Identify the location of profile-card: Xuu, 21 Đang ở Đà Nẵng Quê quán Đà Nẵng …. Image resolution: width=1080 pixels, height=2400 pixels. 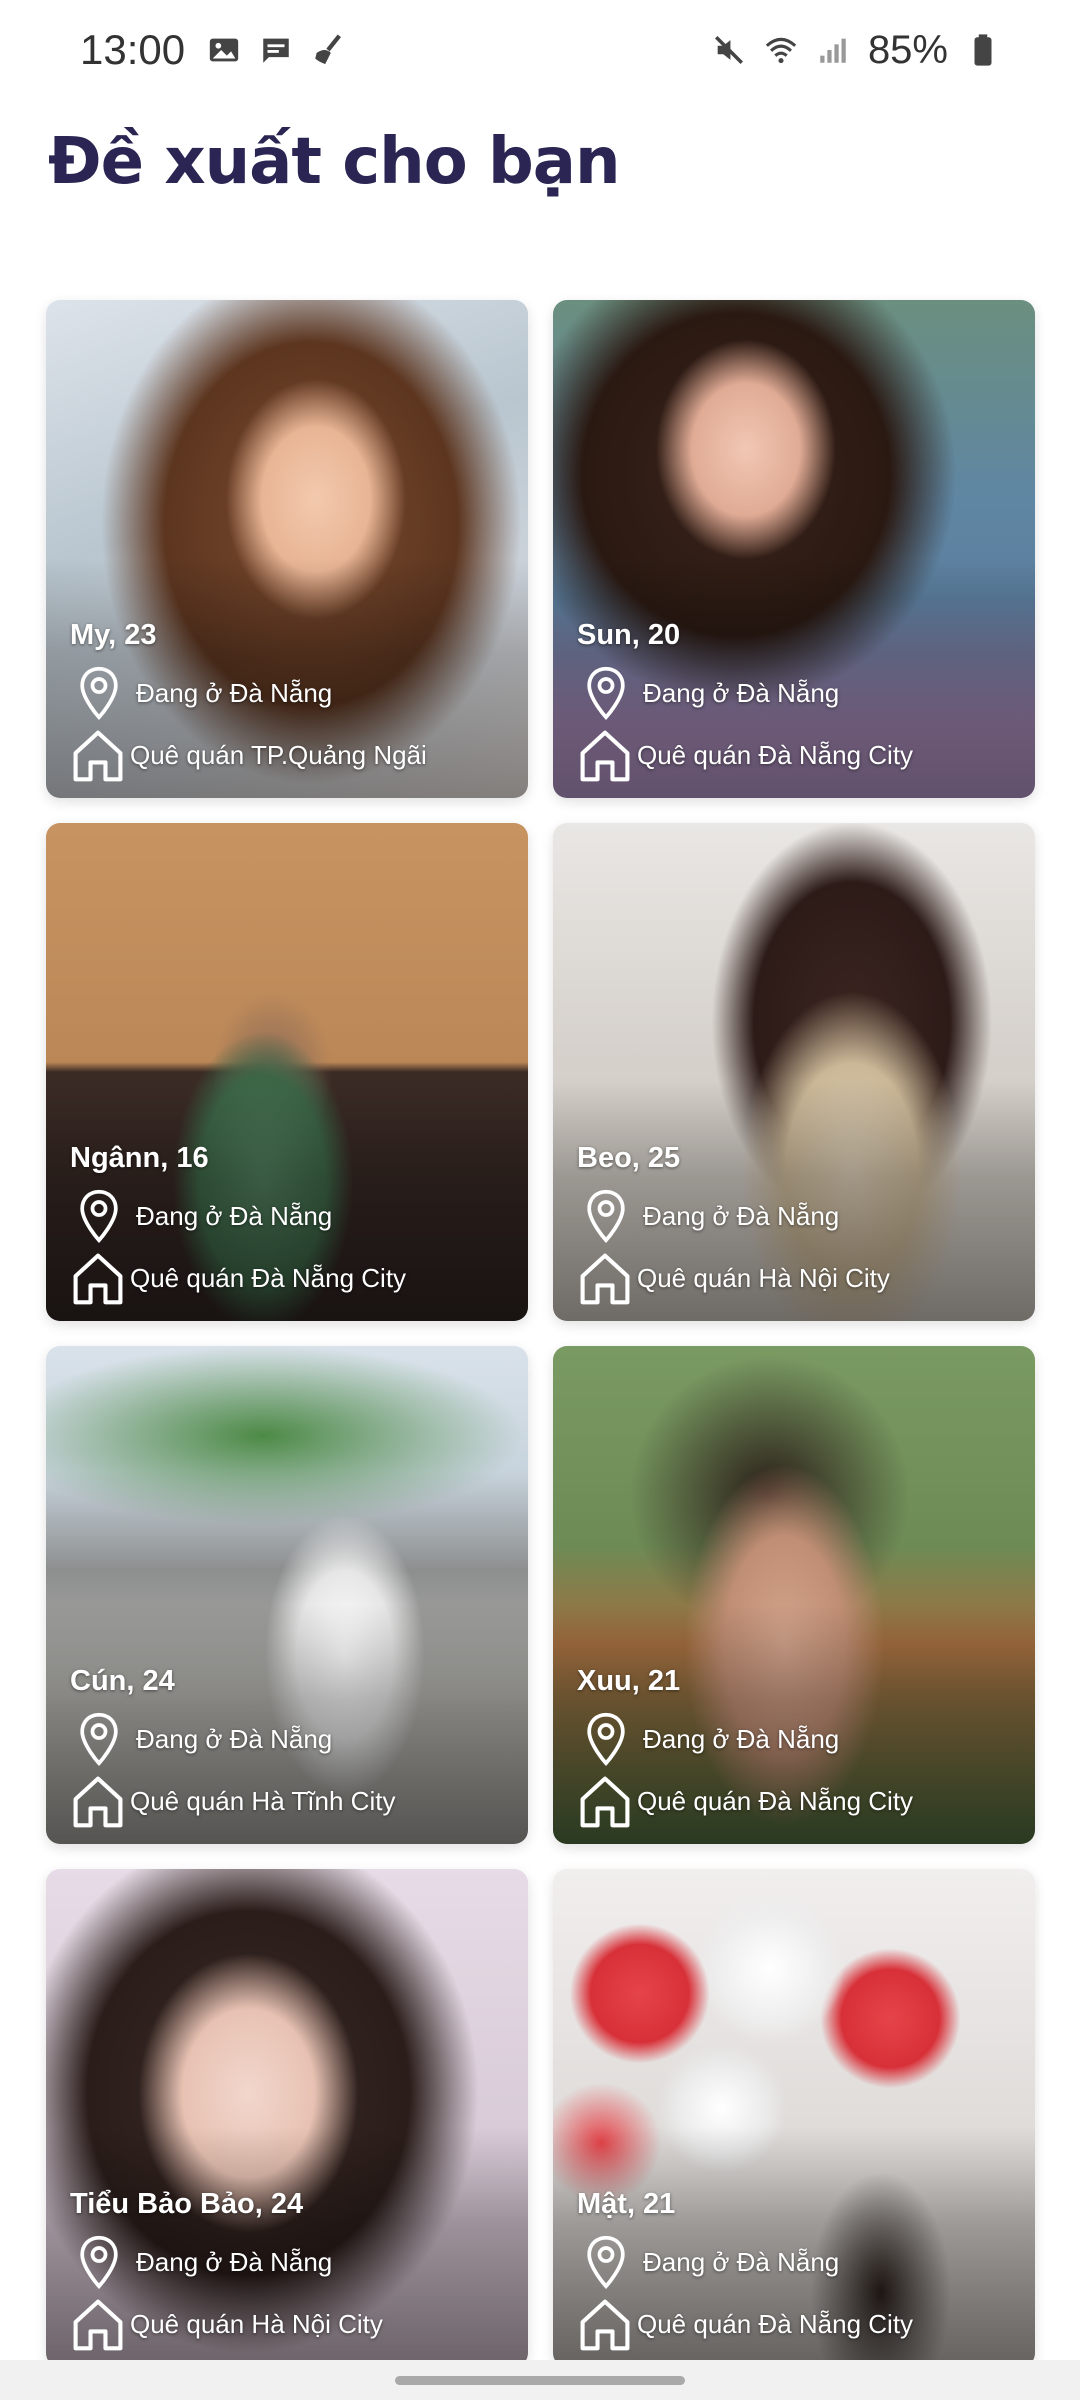
(794, 1595).